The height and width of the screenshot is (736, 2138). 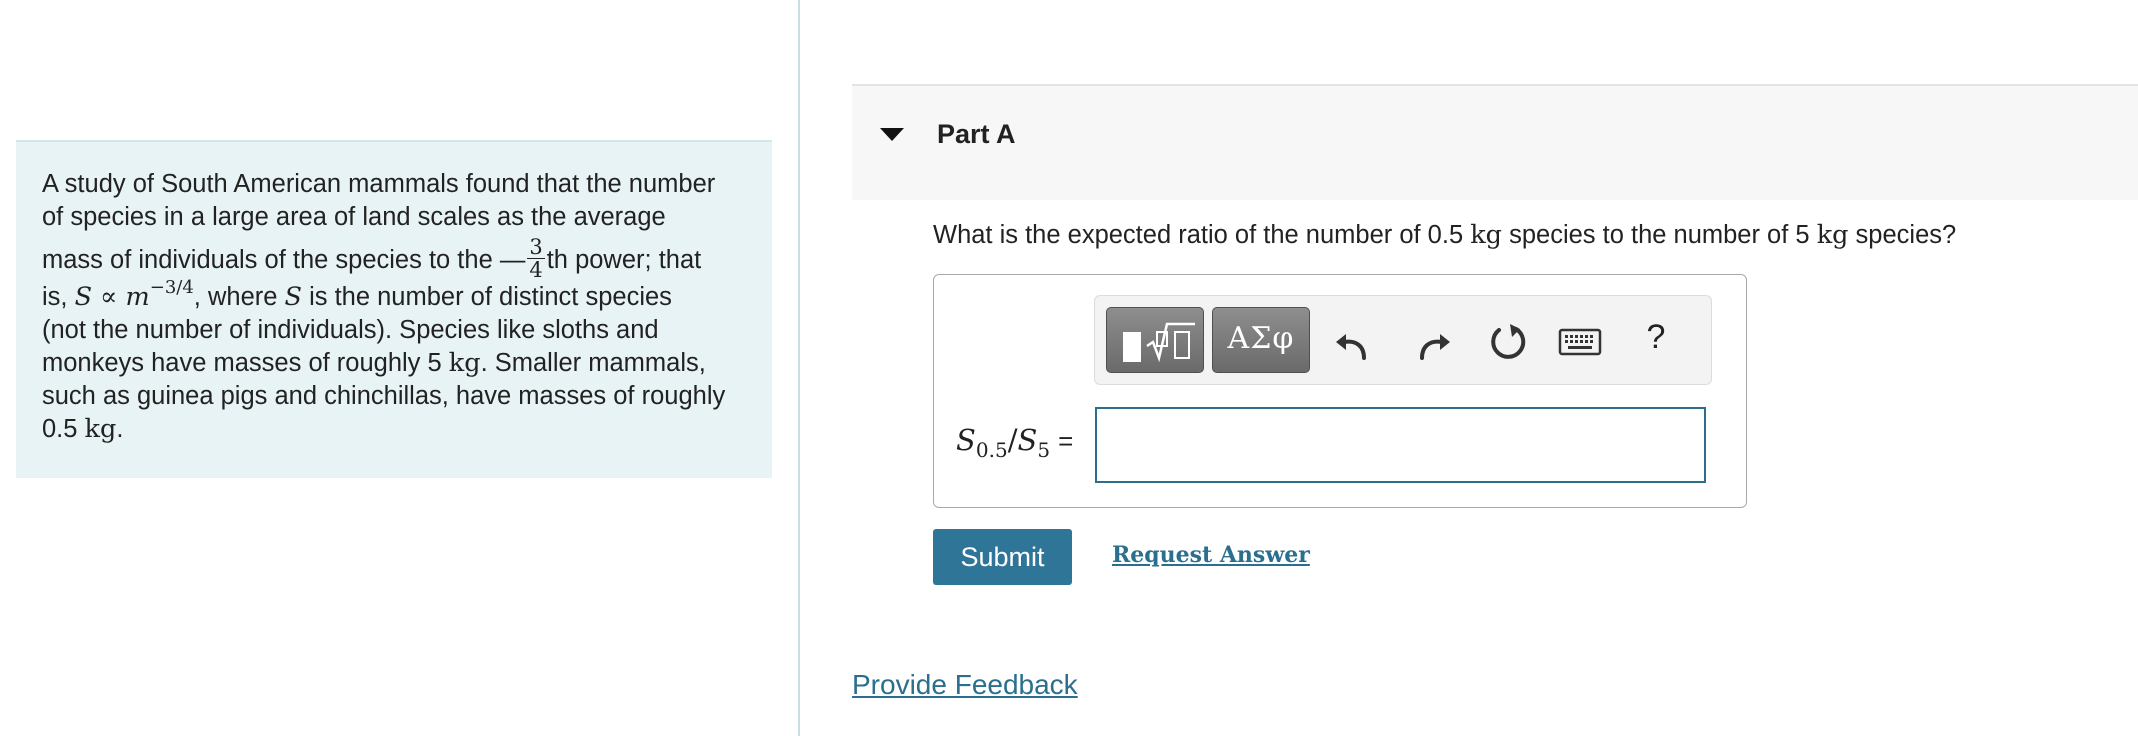 I want to click on variable-m: m, so click(x=137, y=297).